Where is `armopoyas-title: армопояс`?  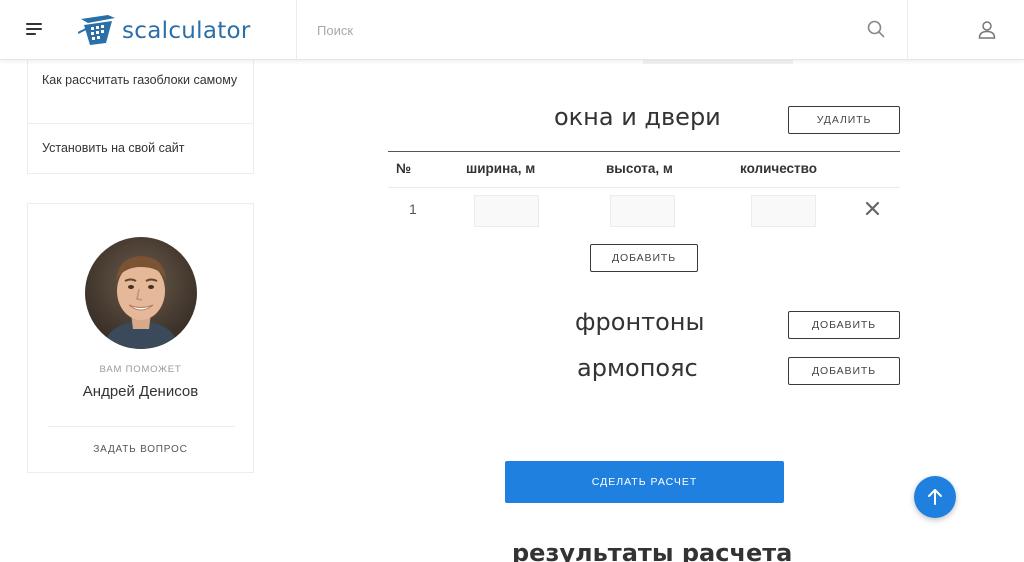
armopoyas-title: армопояс is located at coordinates (637, 368).